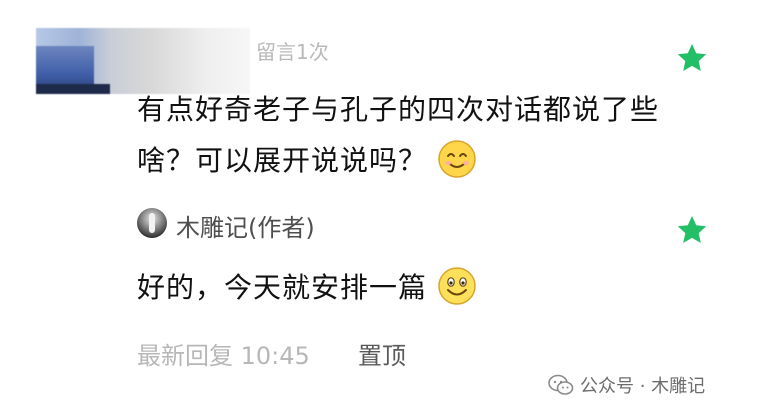 The width and height of the screenshot is (768, 416). What do you see at coordinates (643, 386) in the screenshot?
I see `watermark-text: 公众号 · 木雕记` at bounding box center [643, 386].